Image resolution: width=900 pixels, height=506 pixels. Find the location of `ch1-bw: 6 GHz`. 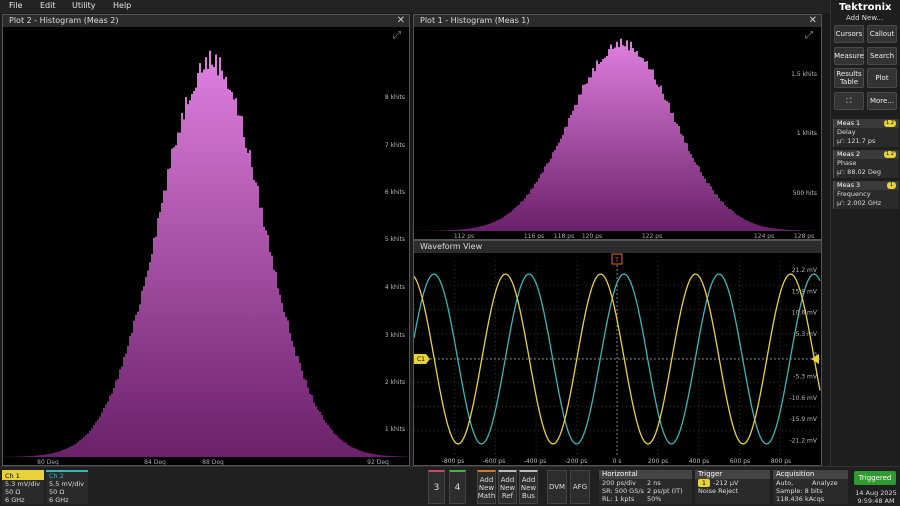

ch1-bw: 6 GHz is located at coordinates (15, 500).